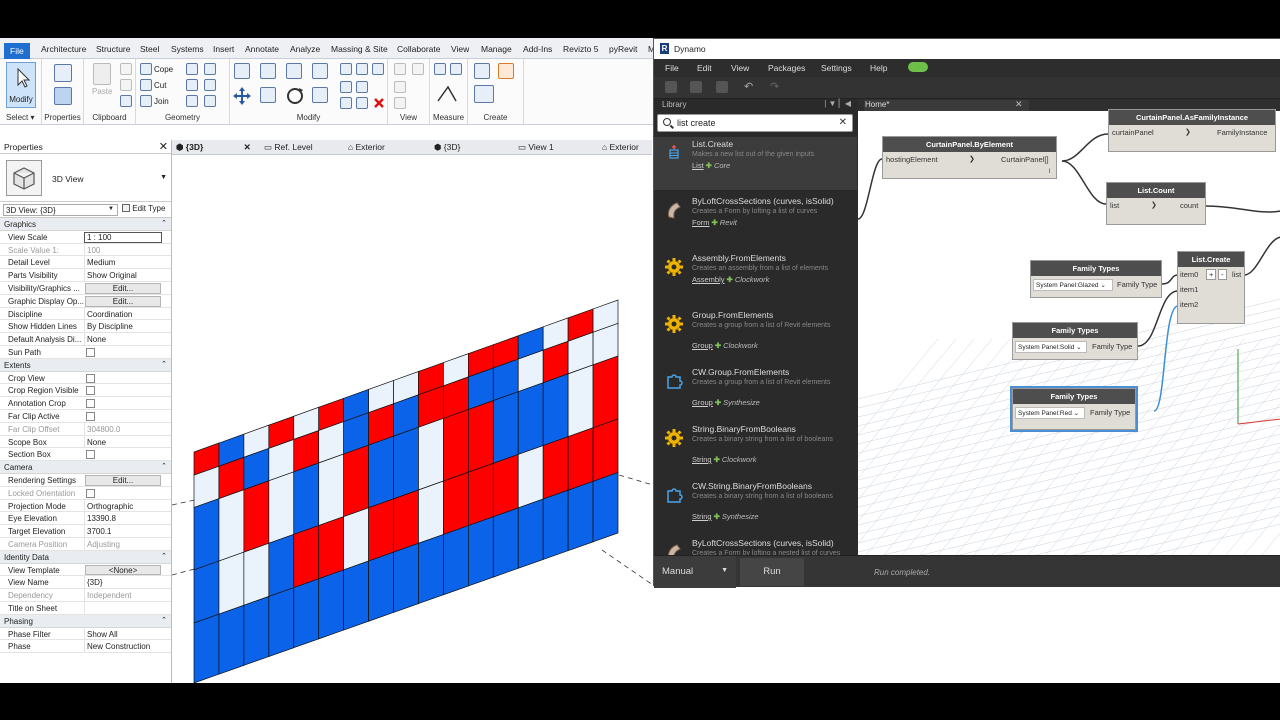 Image resolution: width=1280 pixels, height=720 pixels. I want to click on output-port: FamilyInstance, so click(1242, 132).